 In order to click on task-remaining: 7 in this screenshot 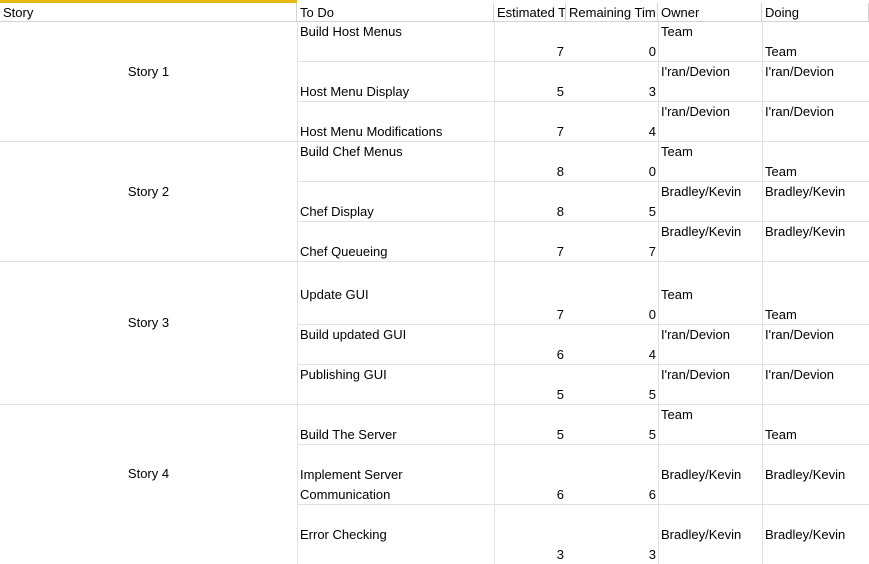, I will do `click(612, 252)`.